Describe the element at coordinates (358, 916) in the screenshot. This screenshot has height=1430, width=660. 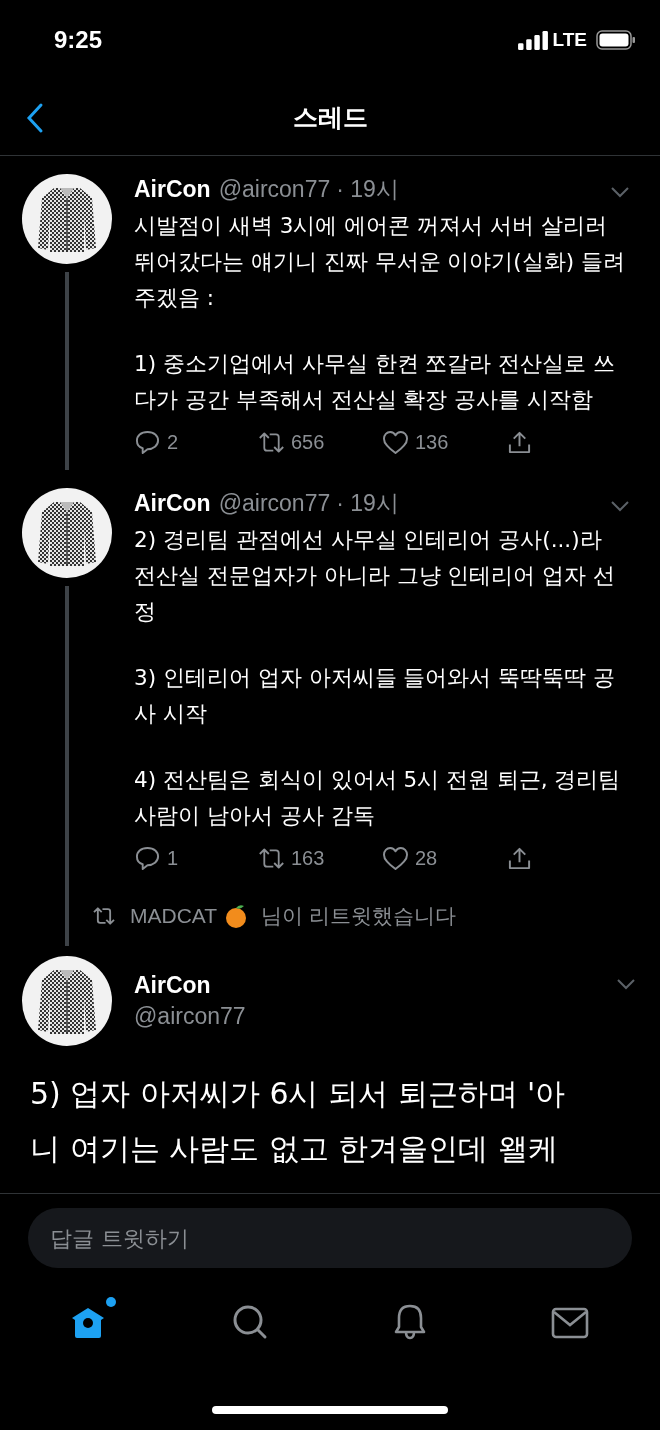
I see `retweet-notice: 님이 리트윗했습니다` at that location.